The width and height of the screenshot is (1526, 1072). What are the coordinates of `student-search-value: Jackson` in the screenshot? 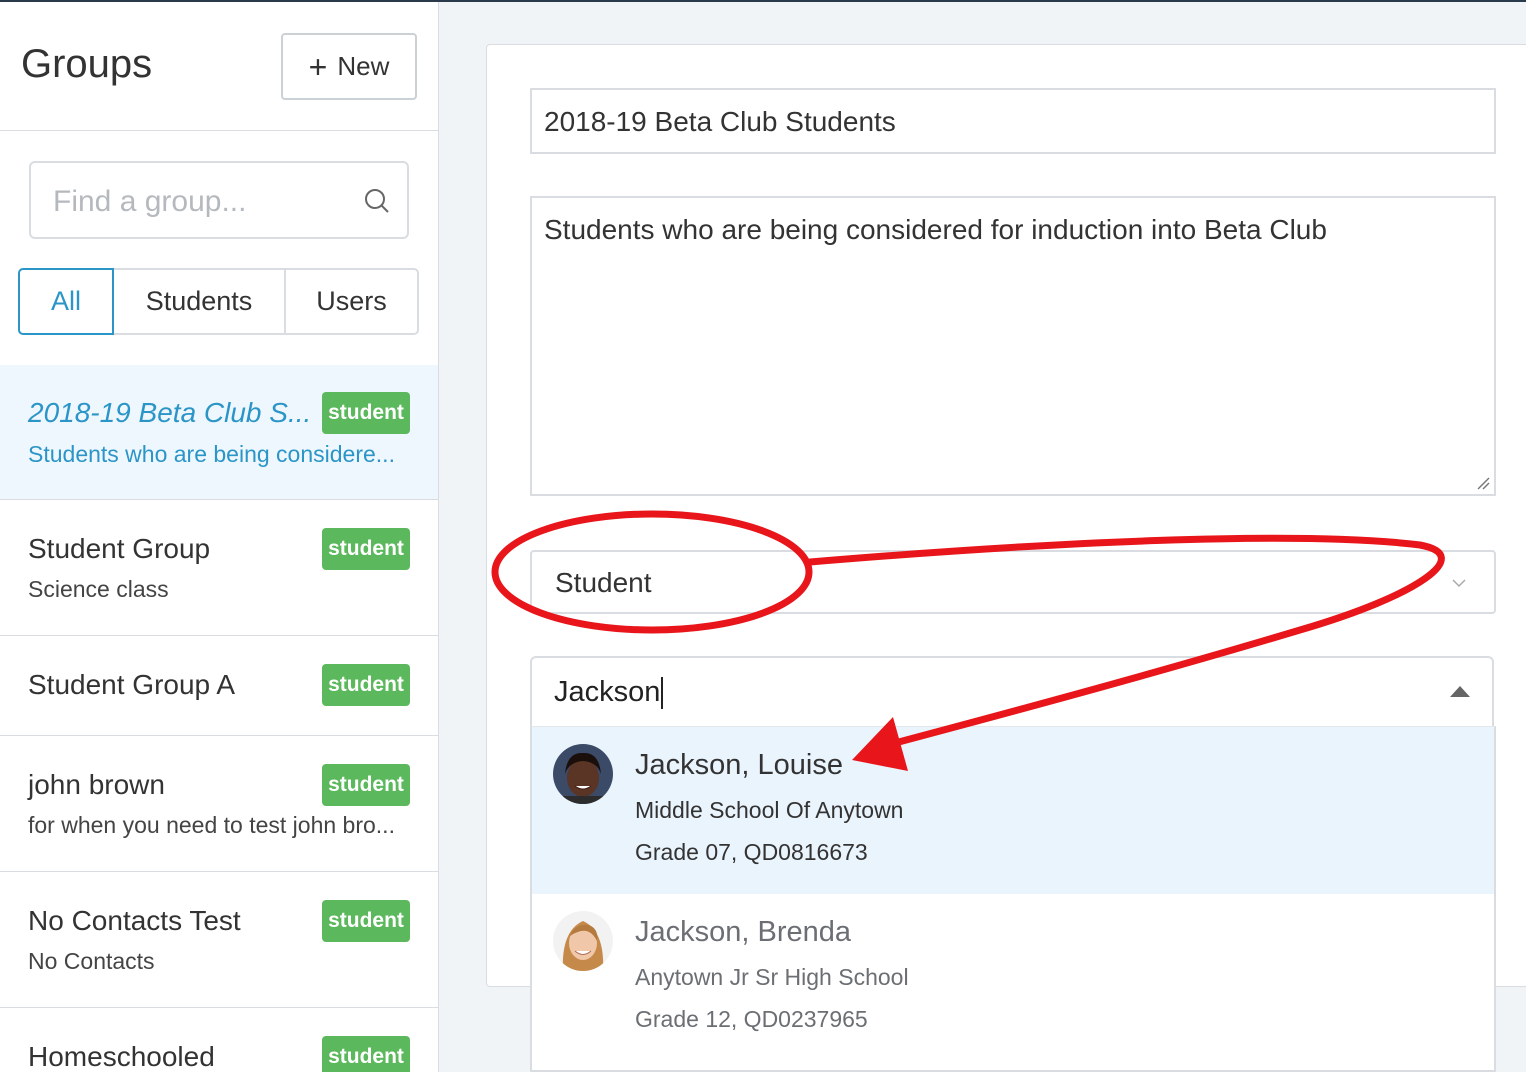 It's located at (607, 692).